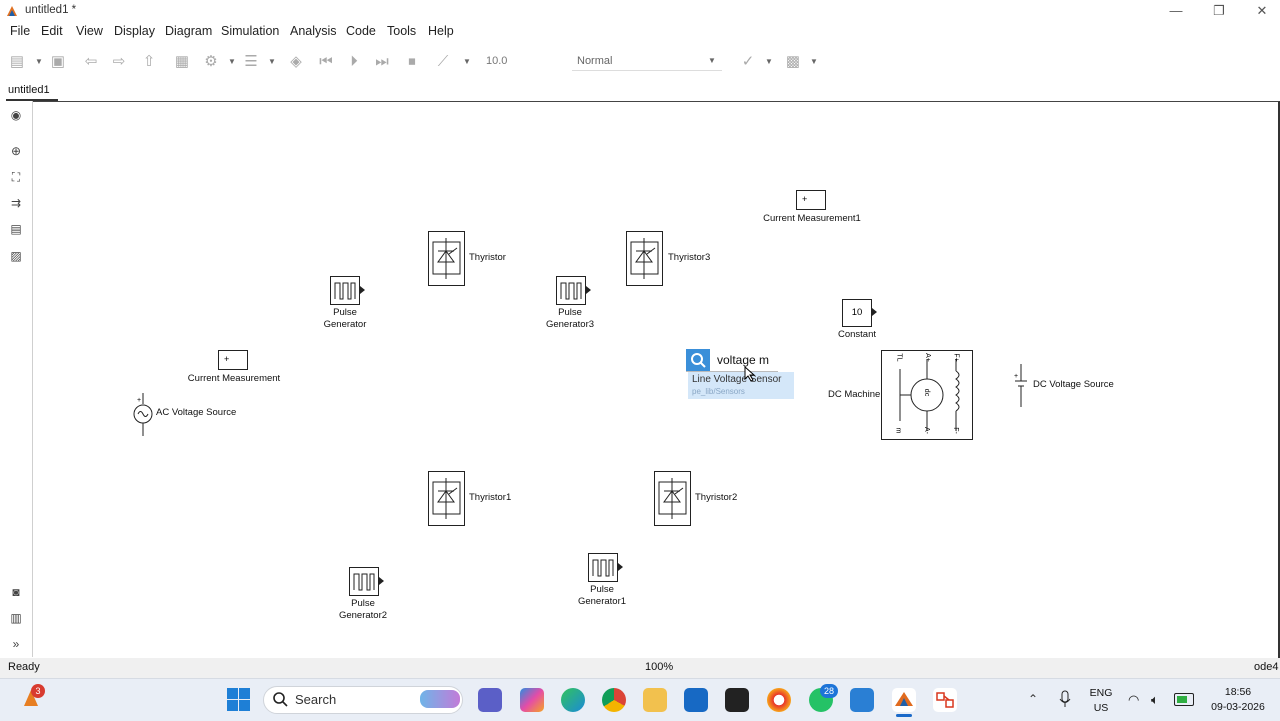 The height and width of the screenshot is (721, 1280). What do you see at coordinates (769, 61) in the screenshot?
I see `advisor-dropdown-icon: ▼` at bounding box center [769, 61].